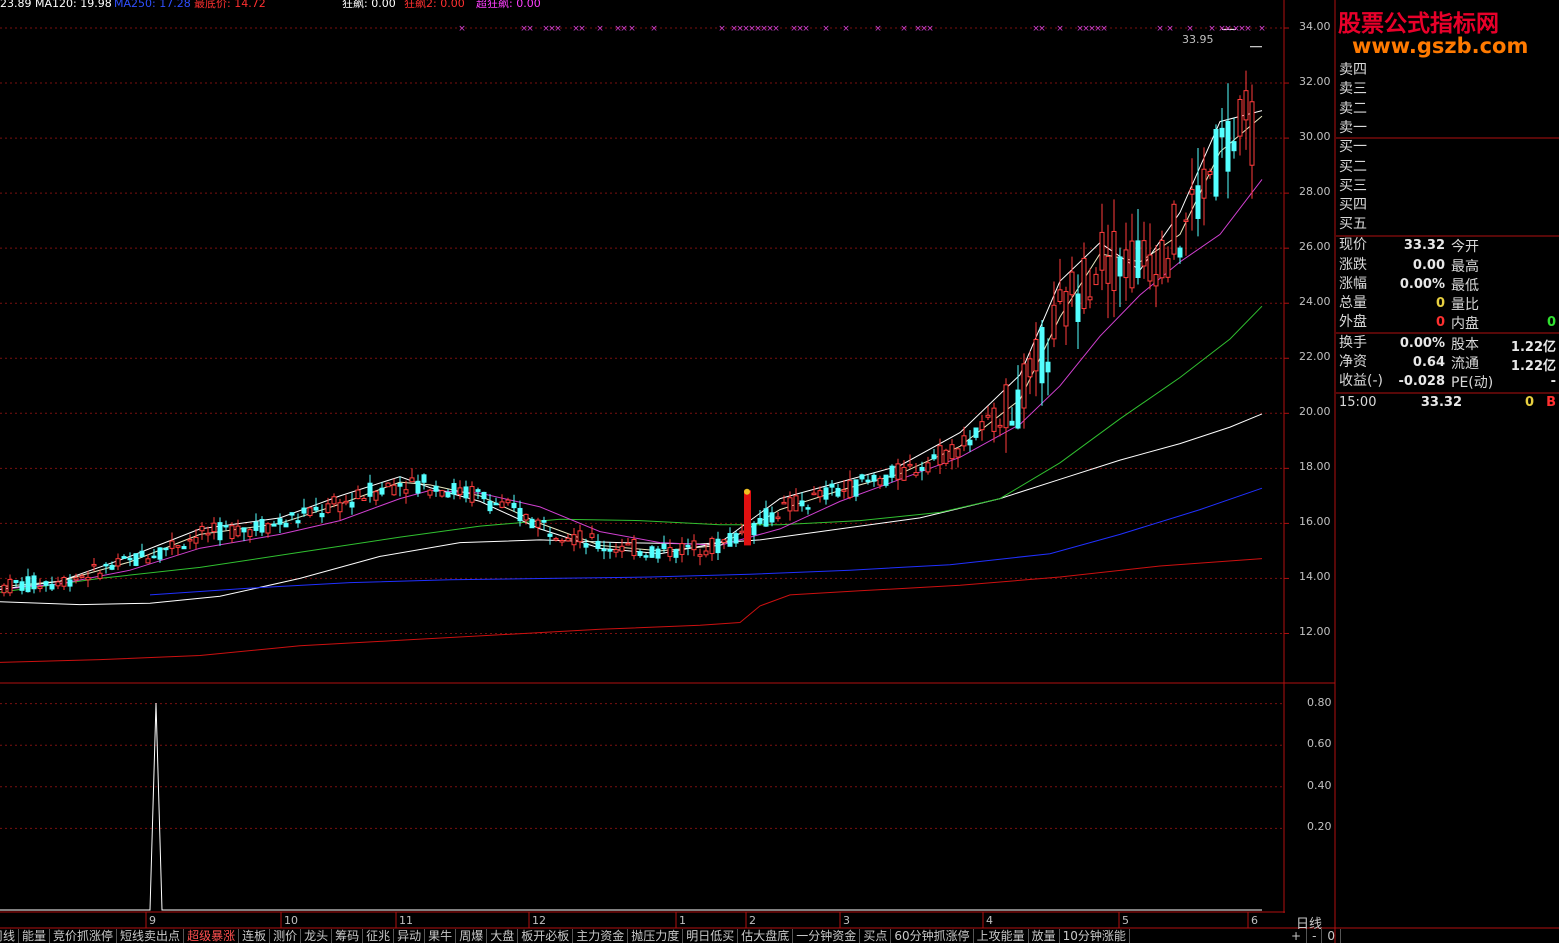  I want to click on indicator-tab: 测价, so click(286, 936).